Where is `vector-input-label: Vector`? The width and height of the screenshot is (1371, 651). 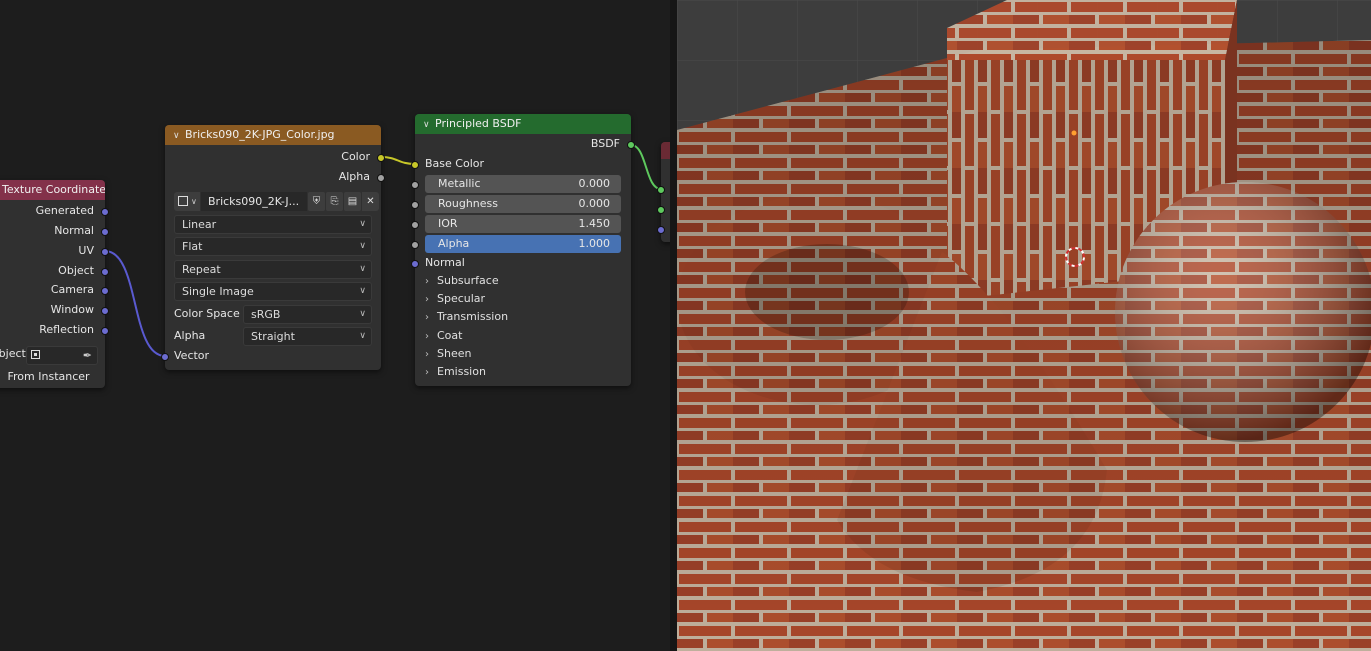 vector-input-label: Vector is located at coordinates (192, 355).